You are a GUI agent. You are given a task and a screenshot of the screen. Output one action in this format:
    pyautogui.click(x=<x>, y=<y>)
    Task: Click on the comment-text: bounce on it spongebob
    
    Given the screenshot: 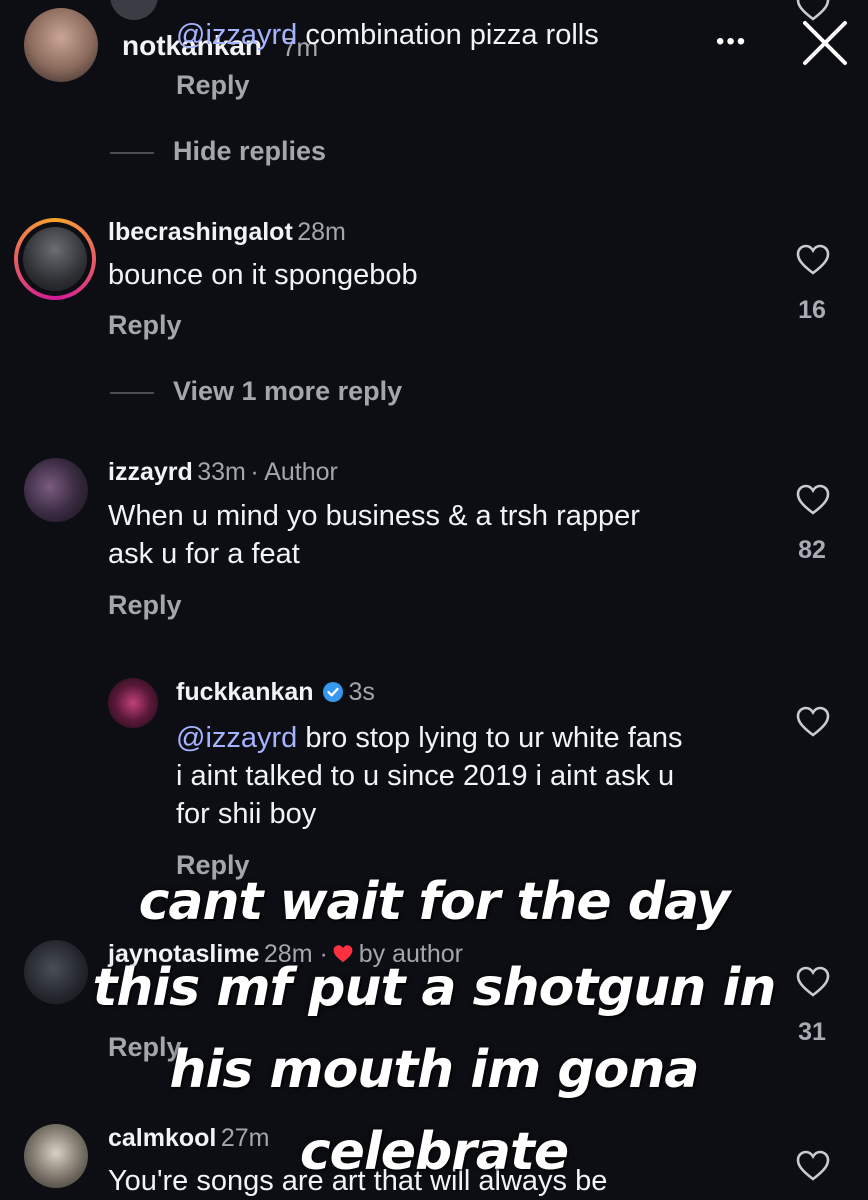 What is the action you would take?
    pyautogui.click(x=263, y=275)
    